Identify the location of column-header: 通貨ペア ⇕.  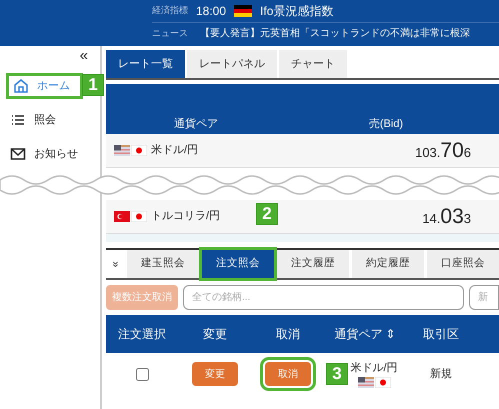
(365, 334).